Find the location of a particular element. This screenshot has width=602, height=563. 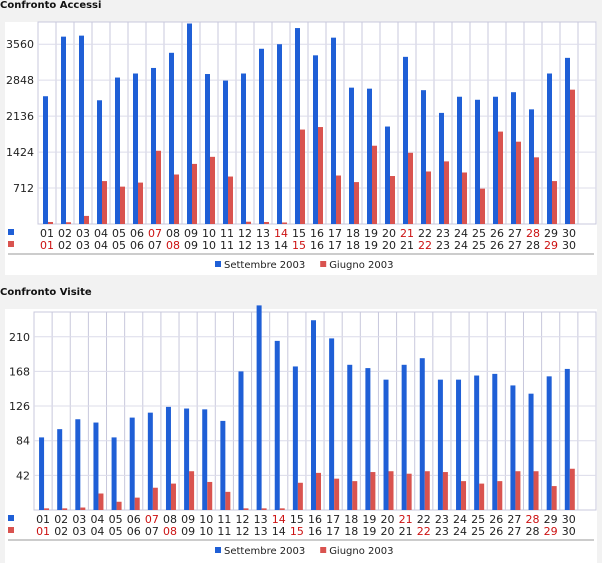

x-tick-label: 30 is located at coordinates (569, 531).